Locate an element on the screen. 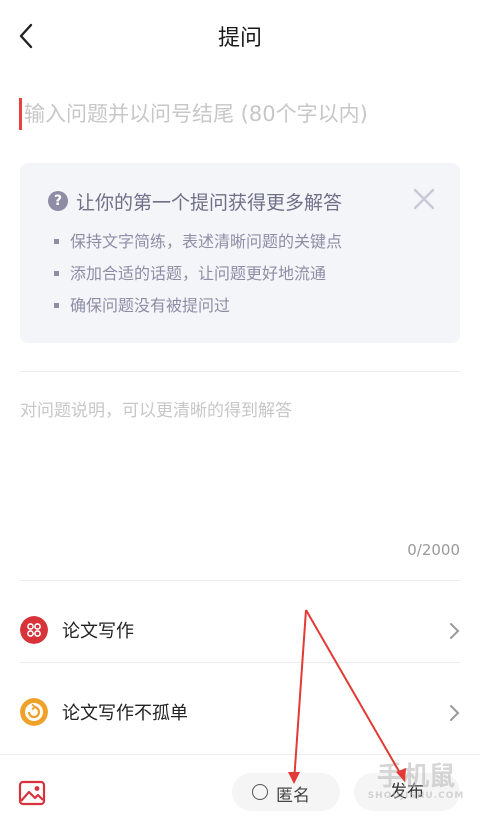 Image resolution: width=480 pixels, height=828 pixels. tip-item: 添加合适的话题，让问题更好地流通 is located at coordinates (195, 279).